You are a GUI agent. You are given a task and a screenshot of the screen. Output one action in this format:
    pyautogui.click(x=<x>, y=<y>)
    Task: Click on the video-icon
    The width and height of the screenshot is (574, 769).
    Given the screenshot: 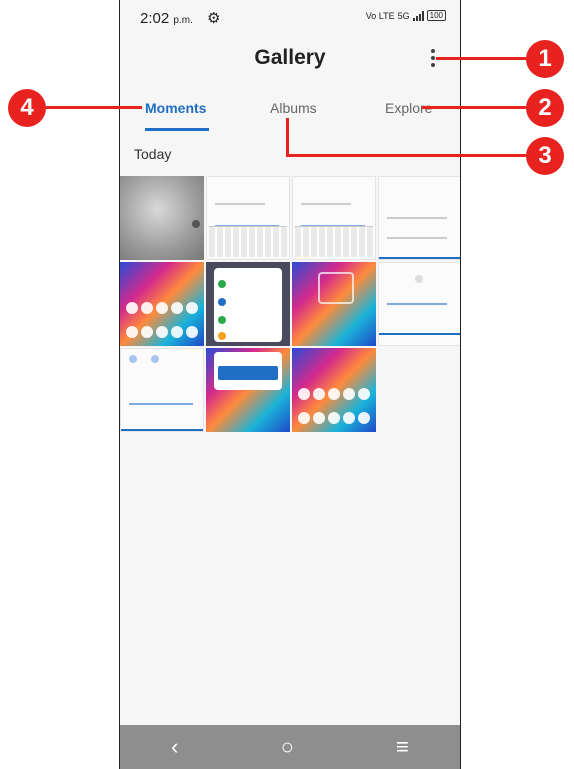 What is the action you would take?
    pyautogui.click(x=196, y=224)
    